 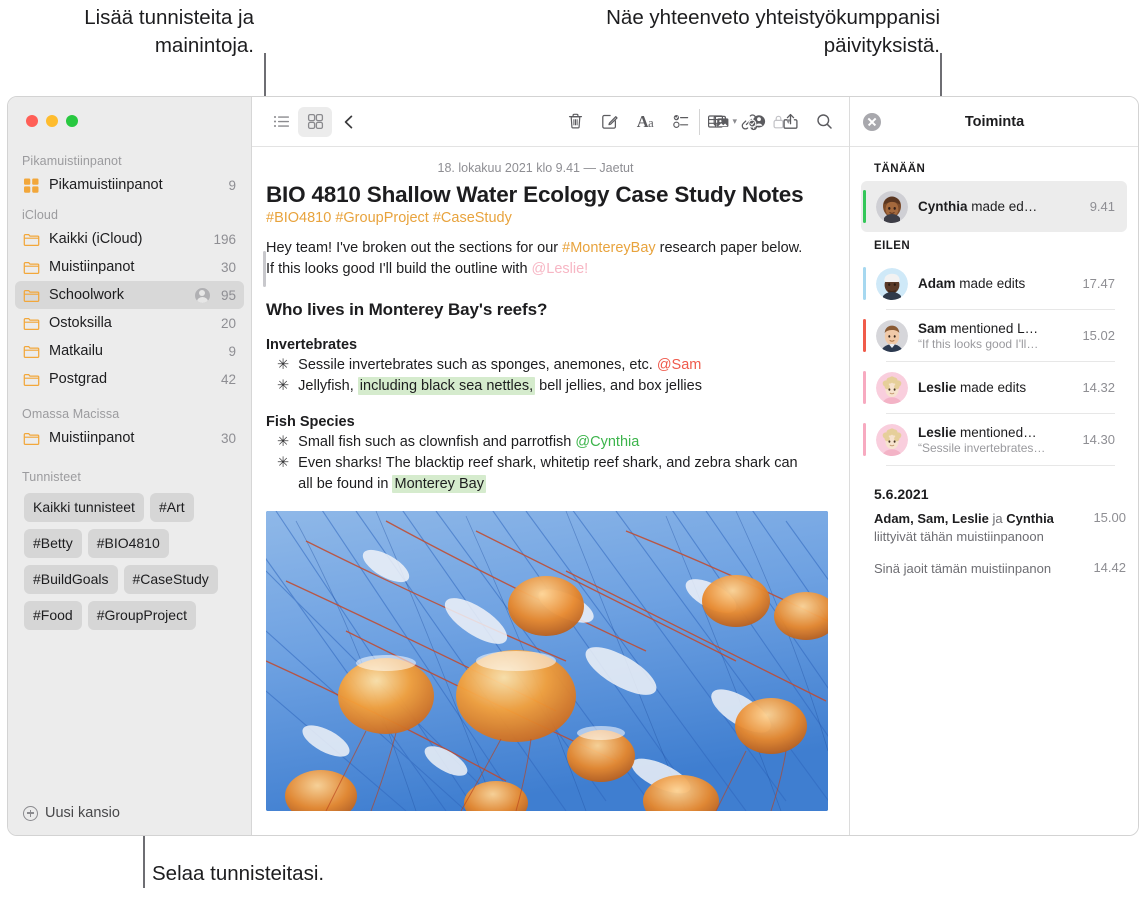 I want to click on tag-chip-casestudy: #CaseStudy, so click(x=170, y=579).